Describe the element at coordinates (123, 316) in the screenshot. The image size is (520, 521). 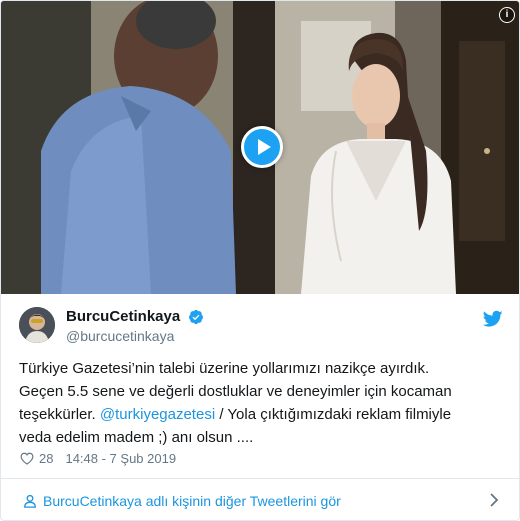
I see `author-display-name: BurcuCetinkaya` at that location.